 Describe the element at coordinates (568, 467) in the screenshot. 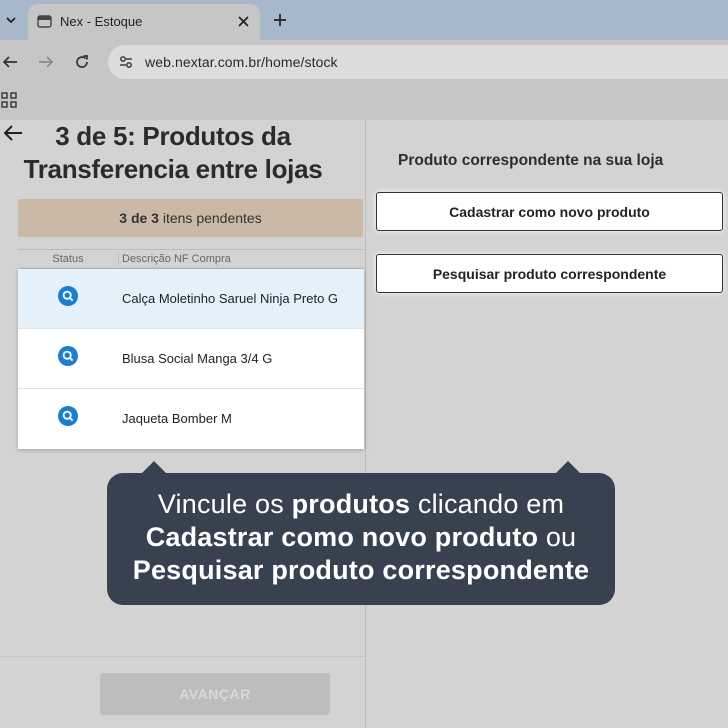

I see `tooltip-arrow-right` at that location.